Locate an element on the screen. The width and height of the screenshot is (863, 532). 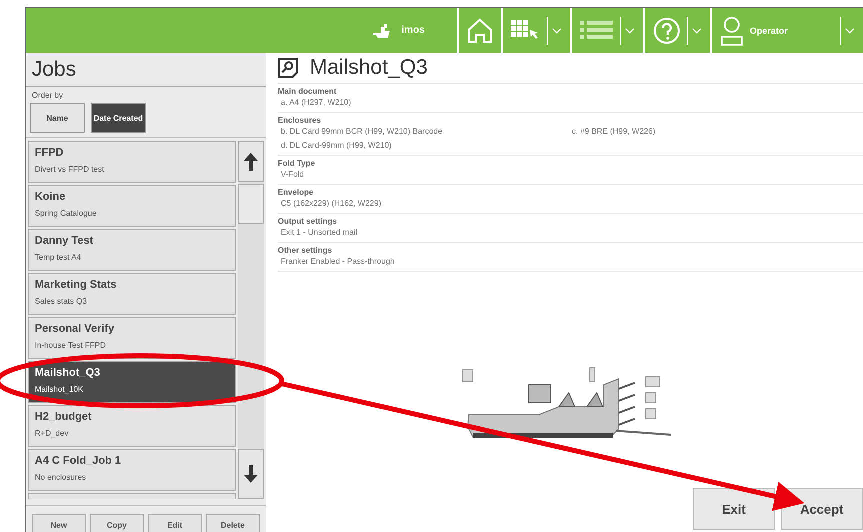
job-description: No enclosures is located at coordinates (61, 477).